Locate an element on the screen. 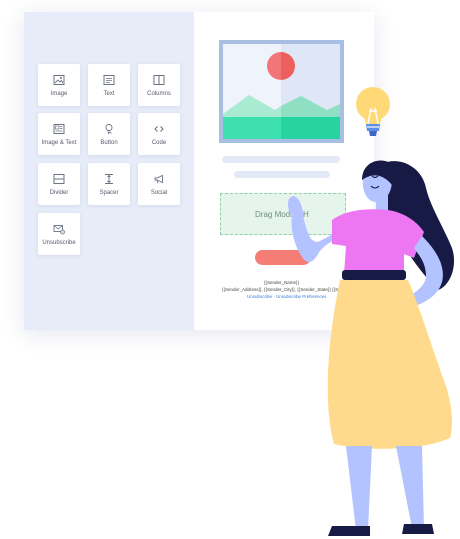 This screenshot has width=460, height=539. module-image-text: Image & Text is located at coordinates (59, 134).